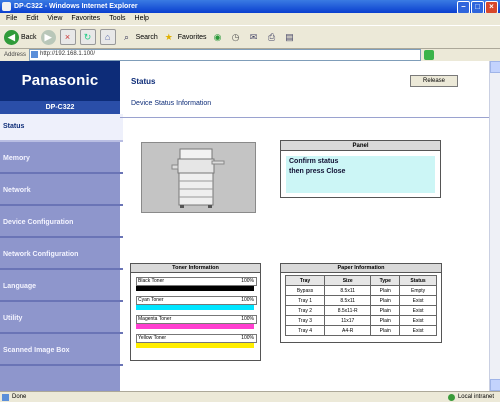 The width and height of the screenshot is (500, 402). I want to click on menu-tools: Tools, so click(117, 19).